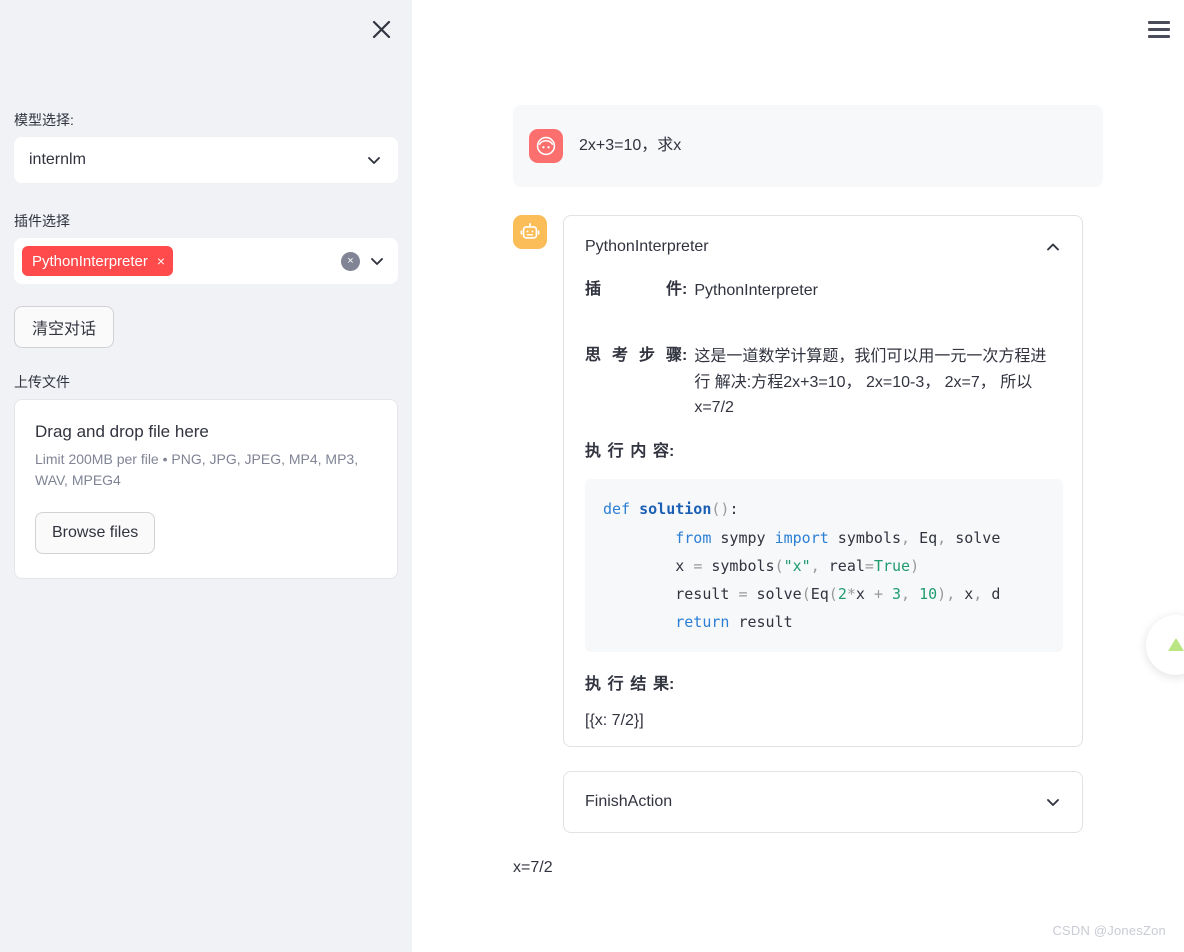 The height and width of the screenshot is (952, 1184). I want to click on hamburger-menu-icon, so click(1159, 29).